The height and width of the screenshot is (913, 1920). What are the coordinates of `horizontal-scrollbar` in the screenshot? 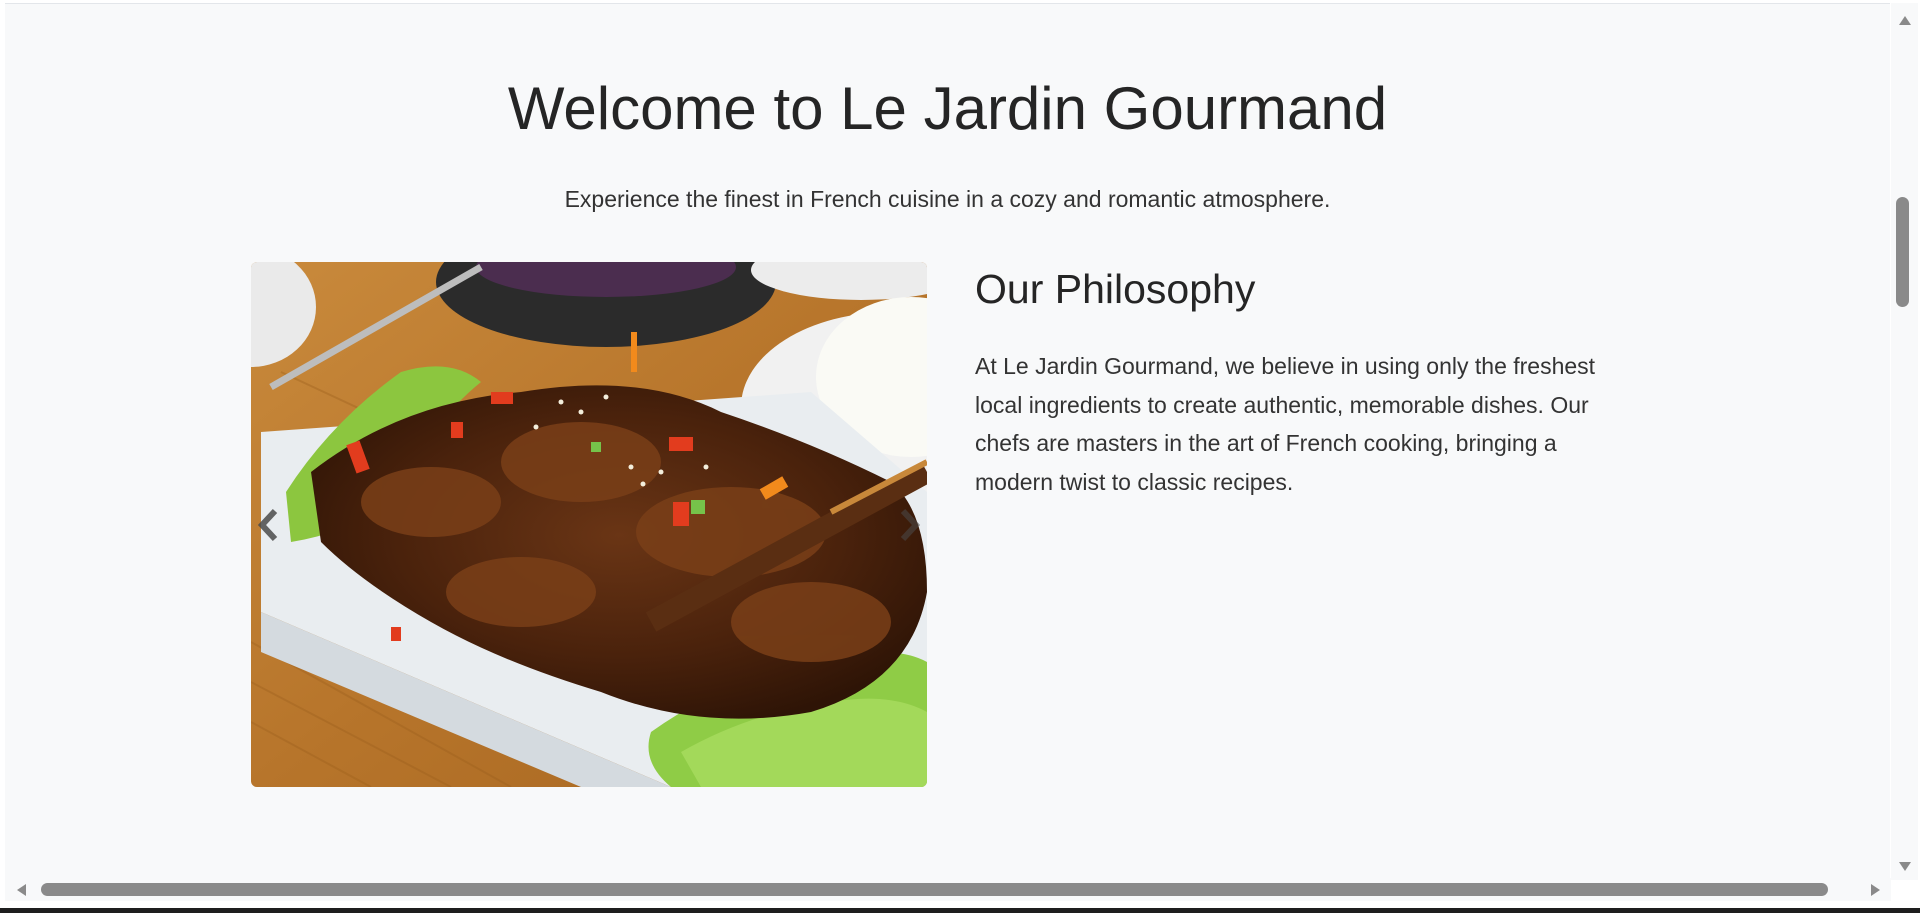 It's located at (948, 889).